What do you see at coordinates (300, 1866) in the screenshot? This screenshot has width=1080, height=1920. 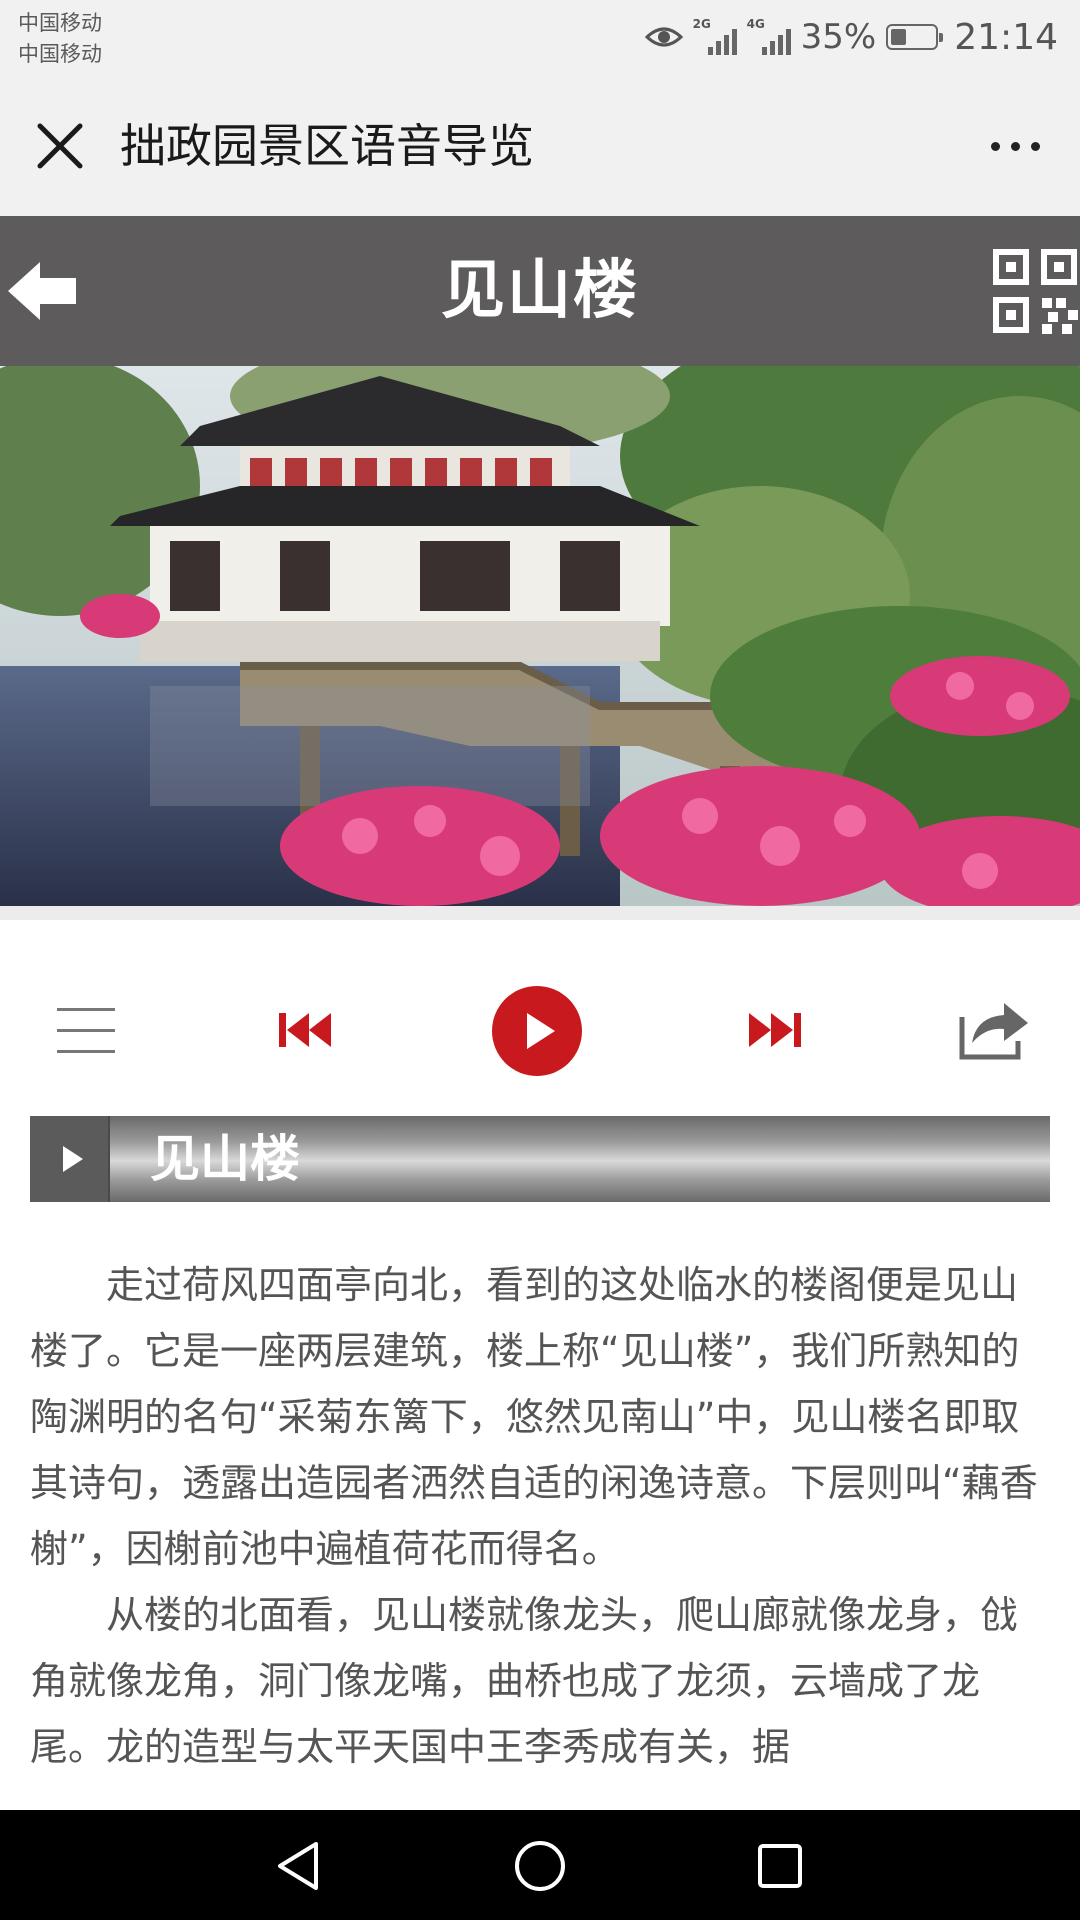 I see `back-triangle-icon` at bounding box center [300, 1866].